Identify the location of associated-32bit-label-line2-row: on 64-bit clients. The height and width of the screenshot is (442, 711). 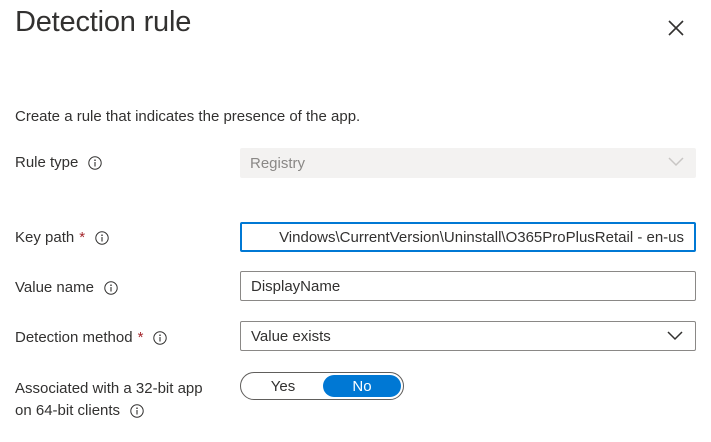
(109, 411).